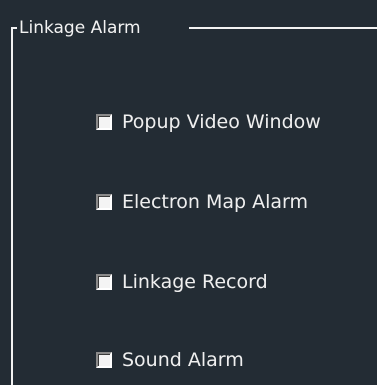 The image size is (377, 385). What do you see at coordinates (221, 122) in the screenshot?
I see `popup-video-window-label: Popup Video Window` at bounding box center [221, 122].